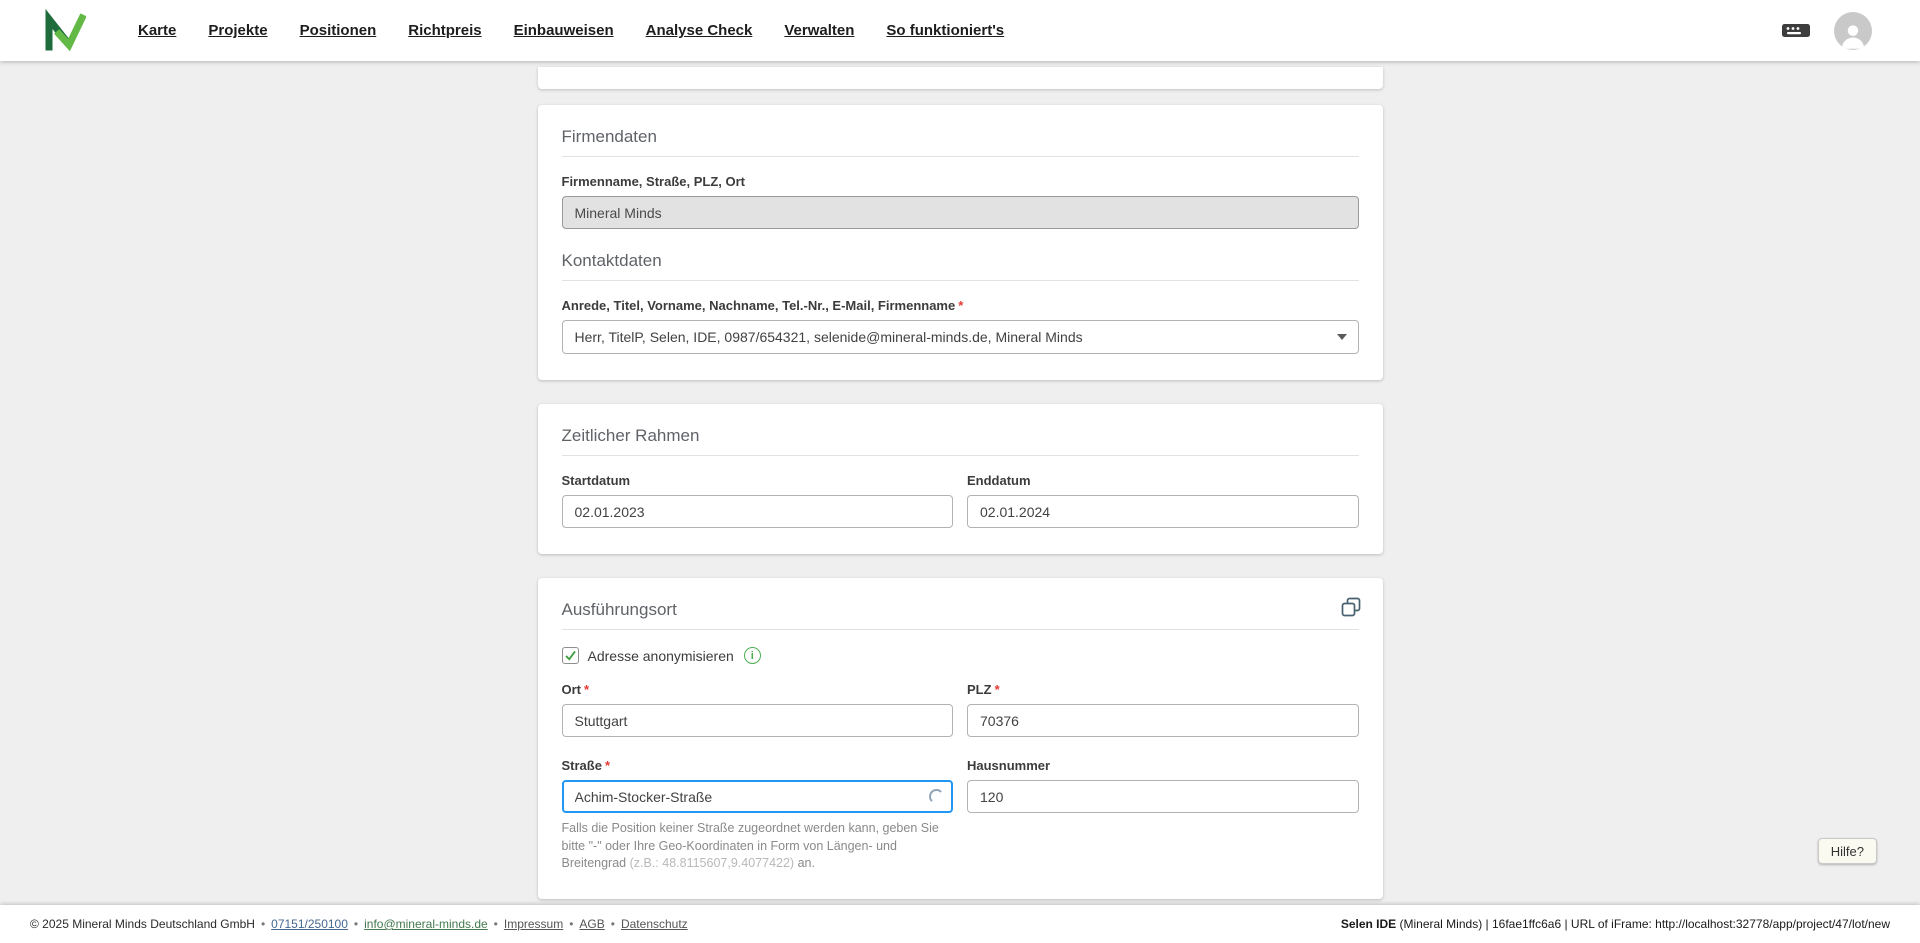 This screenshot has width=1920, height=943. I want to click on loading-spinner-icon, so click(936, 796).